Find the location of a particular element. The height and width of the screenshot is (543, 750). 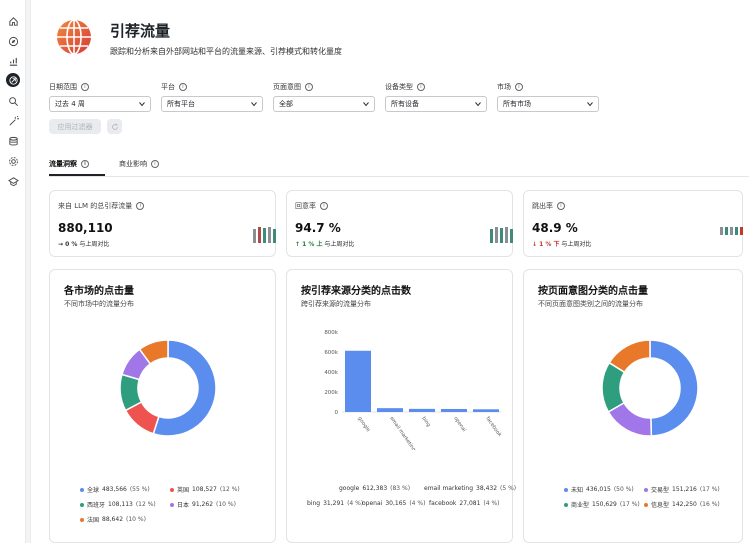

card-title: 按引荐来源分类的点击数 is located at coordinates (356, 291).